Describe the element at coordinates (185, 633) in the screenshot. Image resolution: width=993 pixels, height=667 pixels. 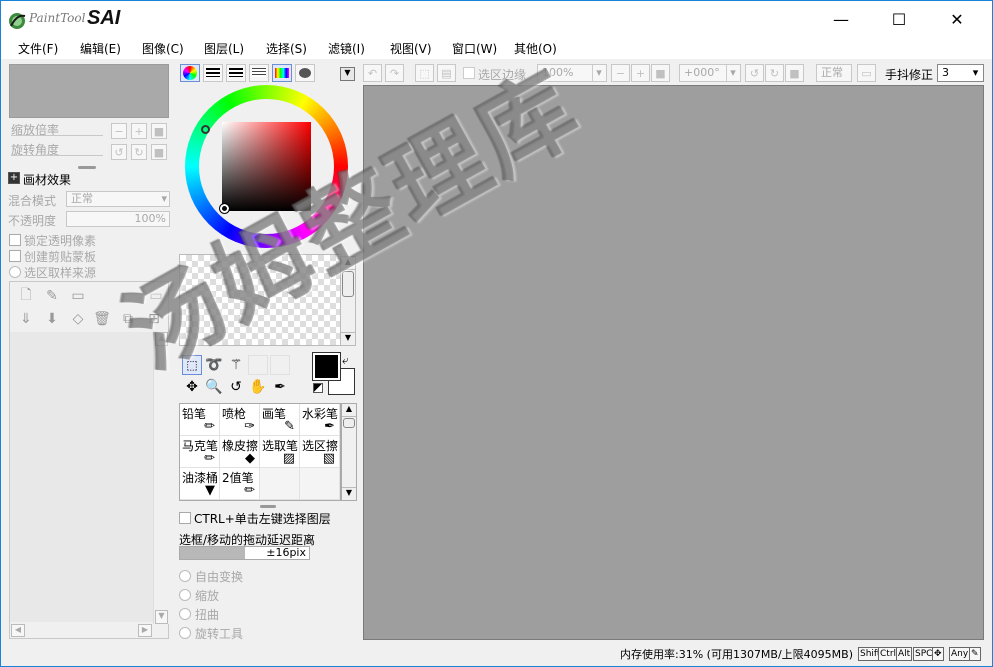
I see `rotate-tool-radio` at that location.